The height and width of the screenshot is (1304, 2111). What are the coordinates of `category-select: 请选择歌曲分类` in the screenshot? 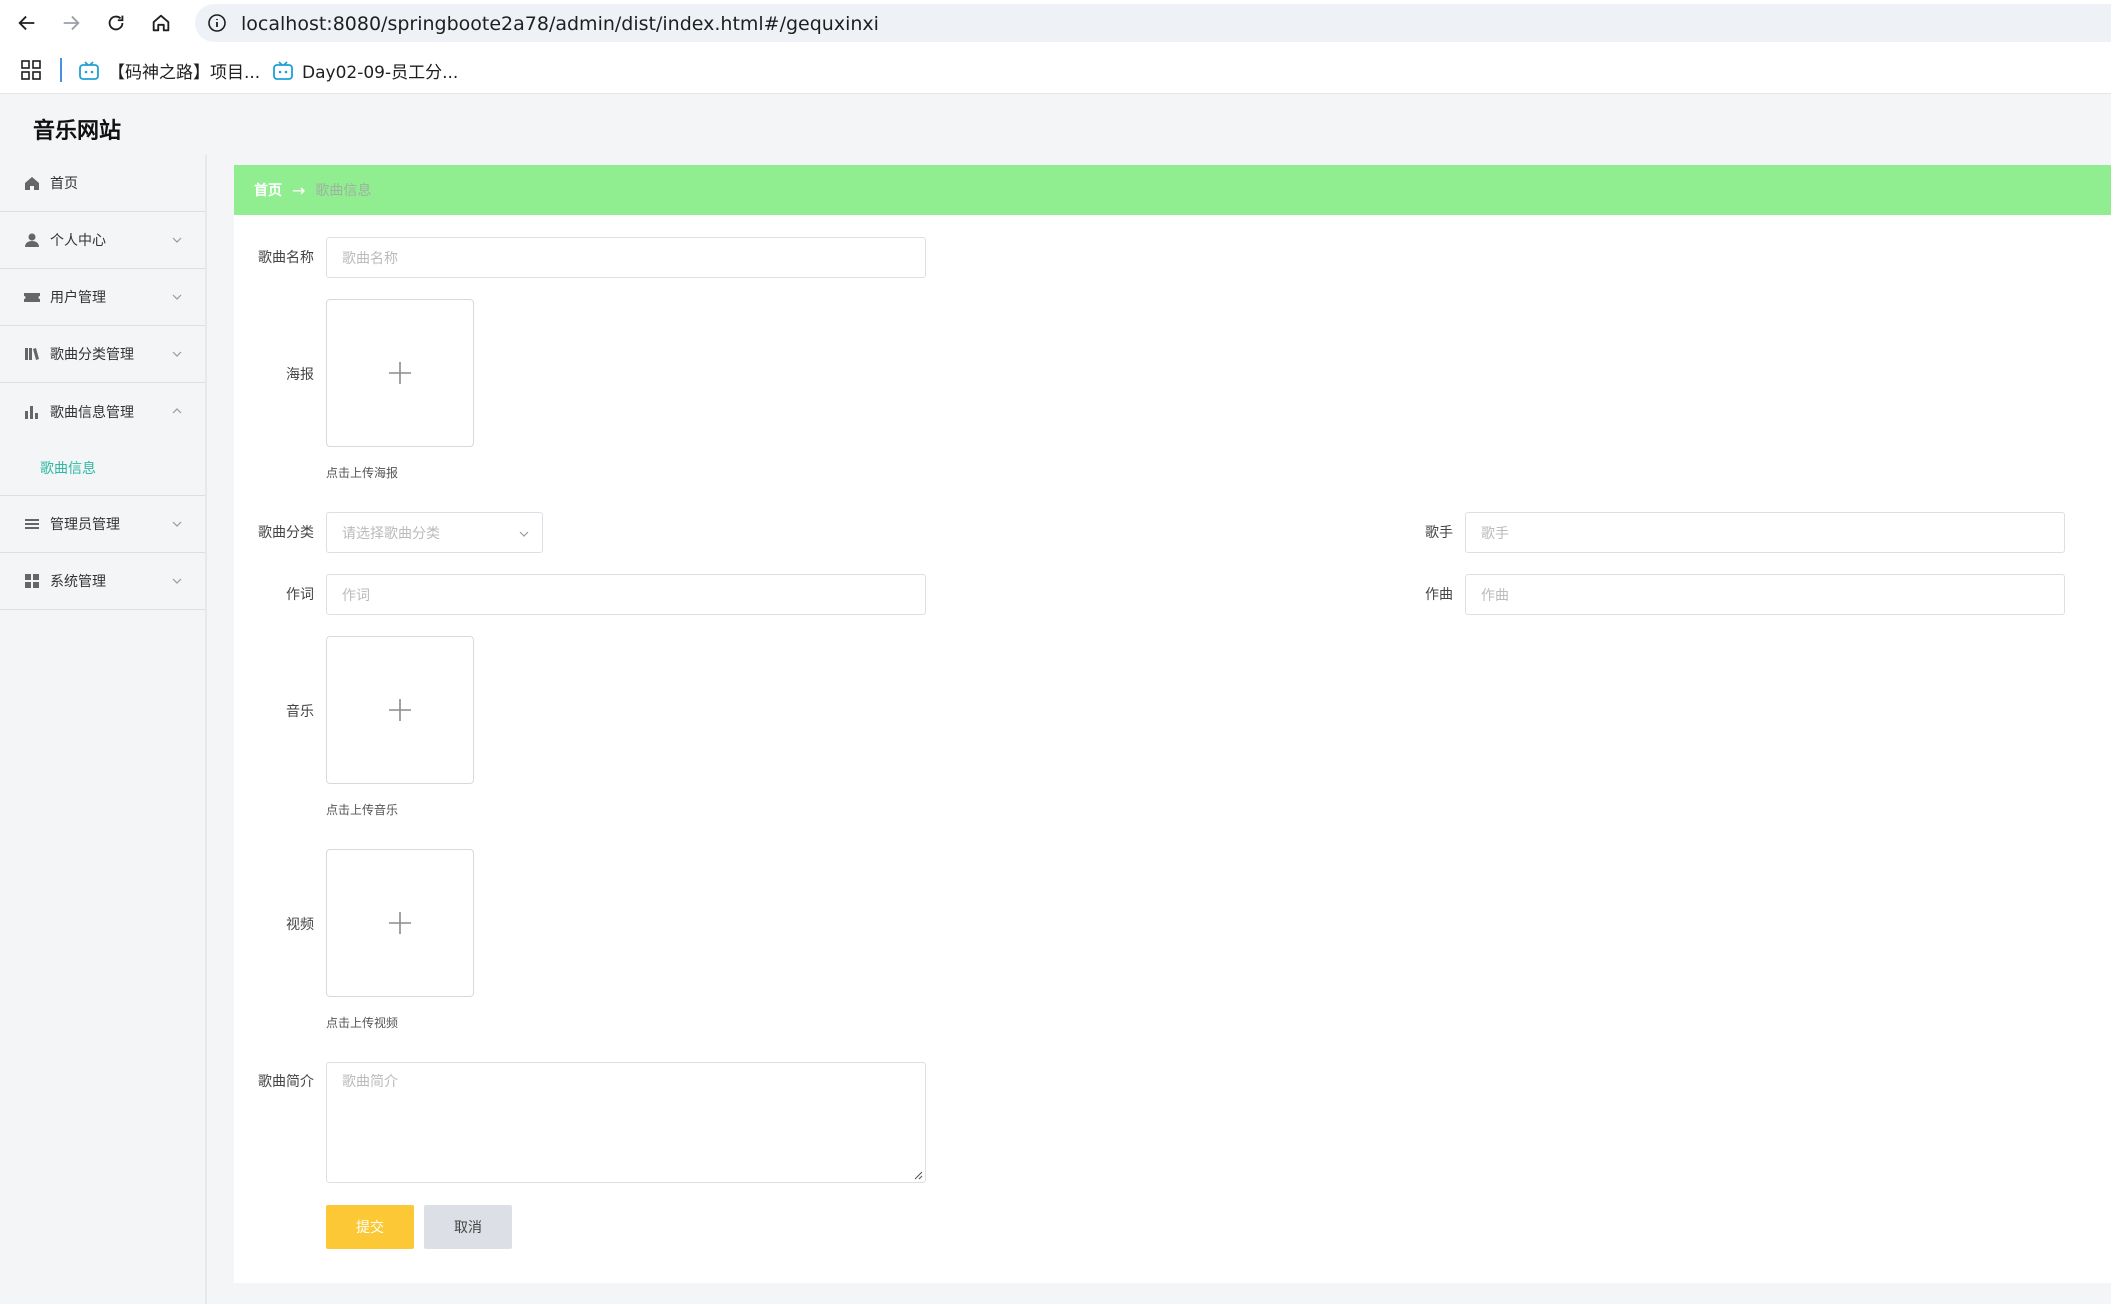 It's located at (434, 532).